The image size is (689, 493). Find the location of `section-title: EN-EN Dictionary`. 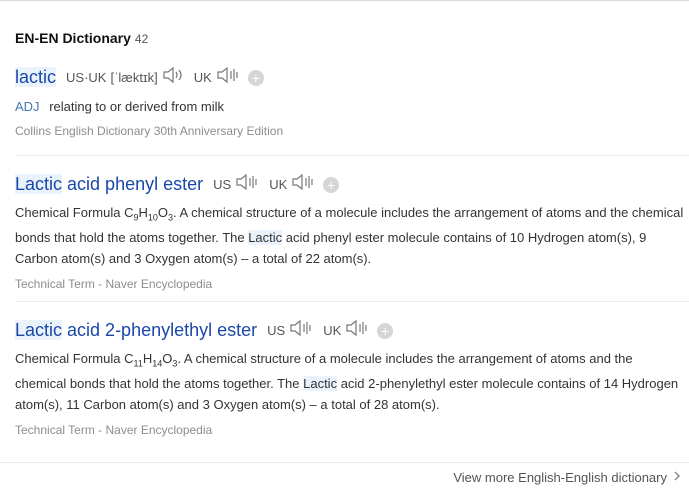

section-title: EN-EN Dictionary is located at coordinates (73, 38).